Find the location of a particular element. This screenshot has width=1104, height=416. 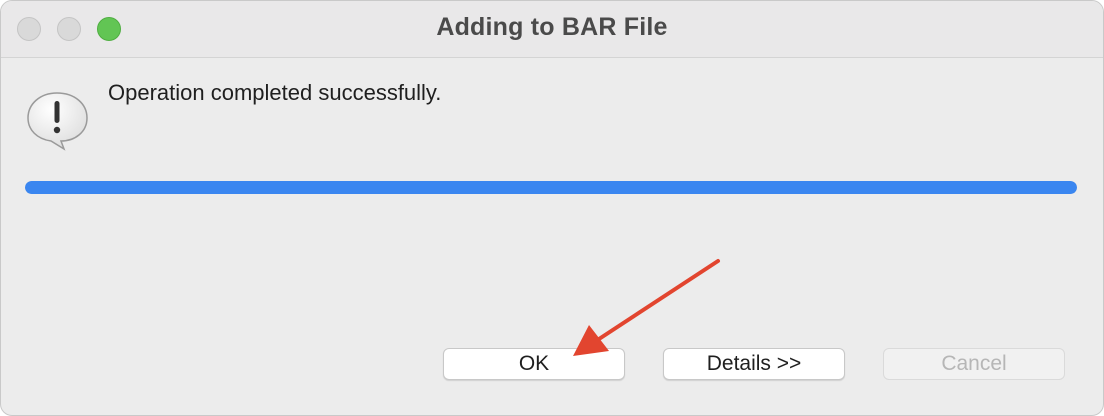

progress-bar-fill is located at coordinates (551, 187).